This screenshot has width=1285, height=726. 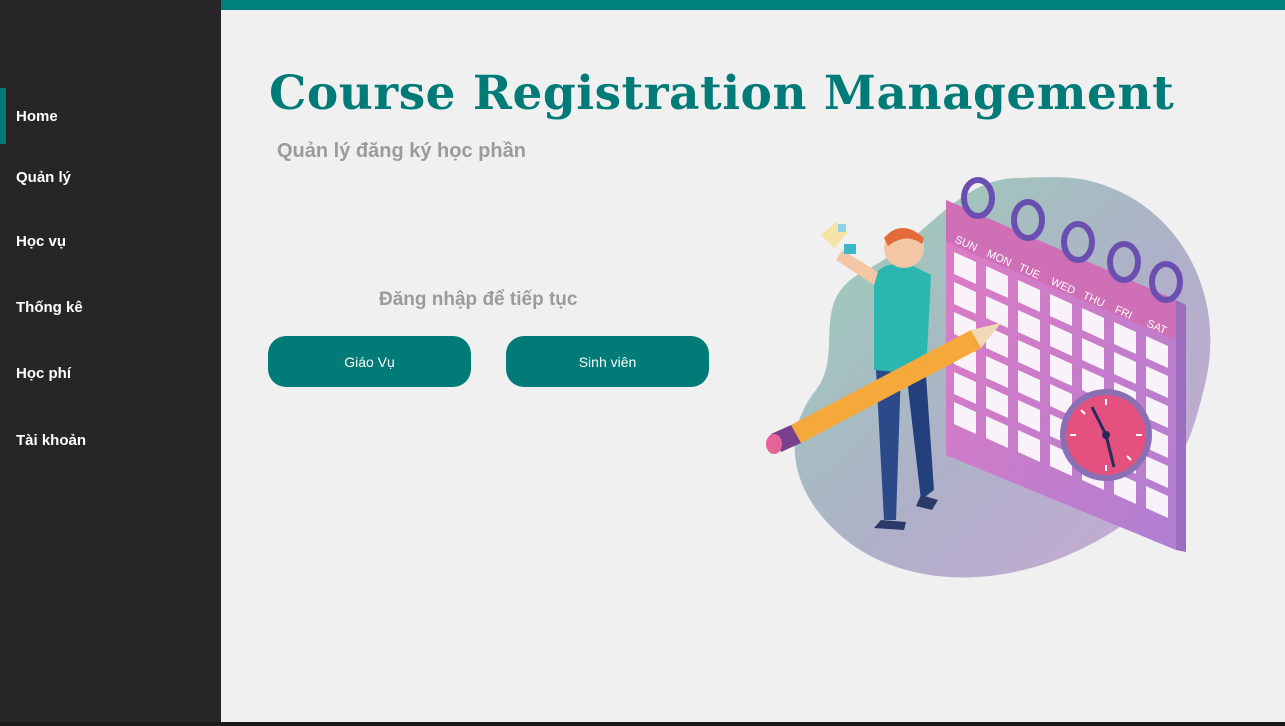 What do you see at coordinates (753, 5) in the screenshot?
I see `top-accent-bar` at bounding box center [753, 5].